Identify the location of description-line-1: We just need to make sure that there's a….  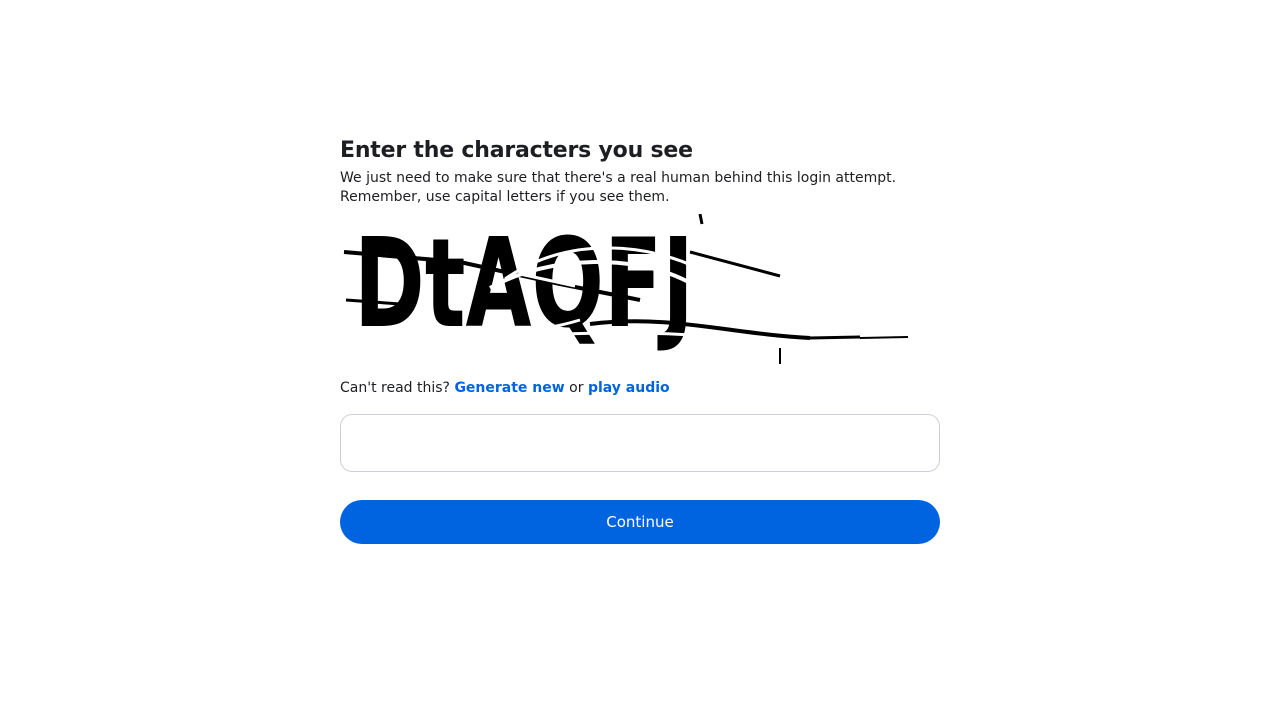
(618, 178).